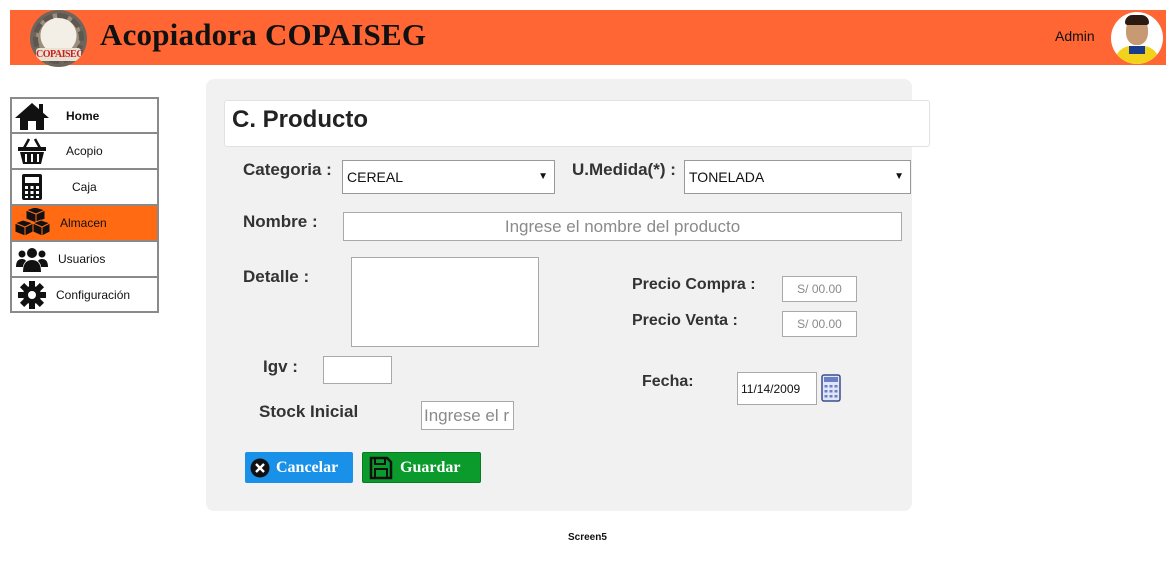 This screenshot has height=580, width=1176. I want to click on sidebar-item-label: Home, so click(83, 115).